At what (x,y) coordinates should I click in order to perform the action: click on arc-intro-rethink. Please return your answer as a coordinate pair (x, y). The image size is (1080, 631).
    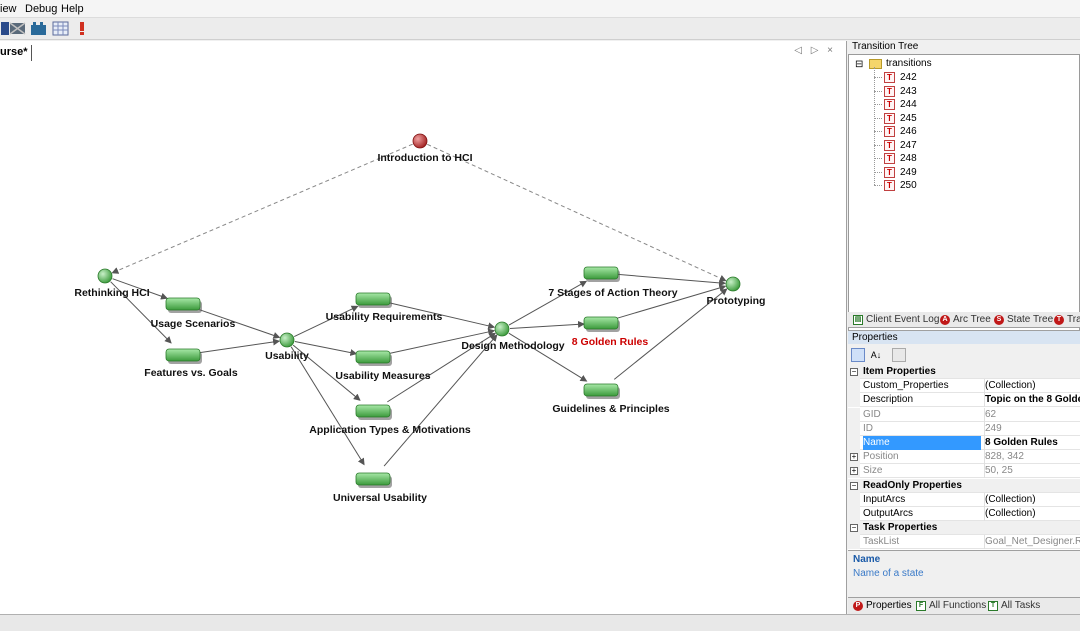
    Looking at the image, I should click on (262, 208).